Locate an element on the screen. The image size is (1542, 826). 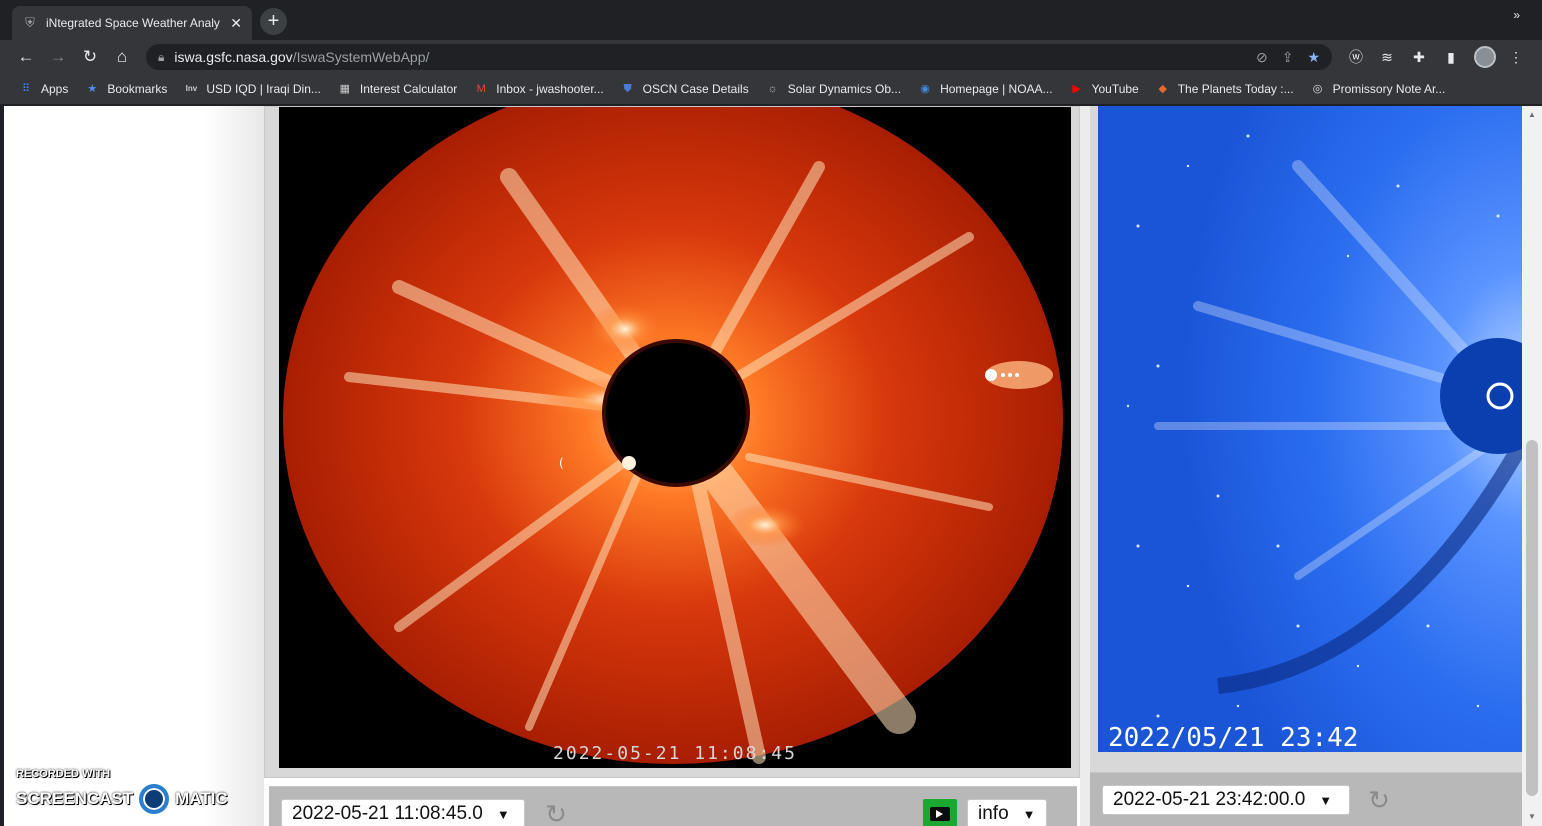
note-icon: ◎ is located at coordinates (1317, 89).